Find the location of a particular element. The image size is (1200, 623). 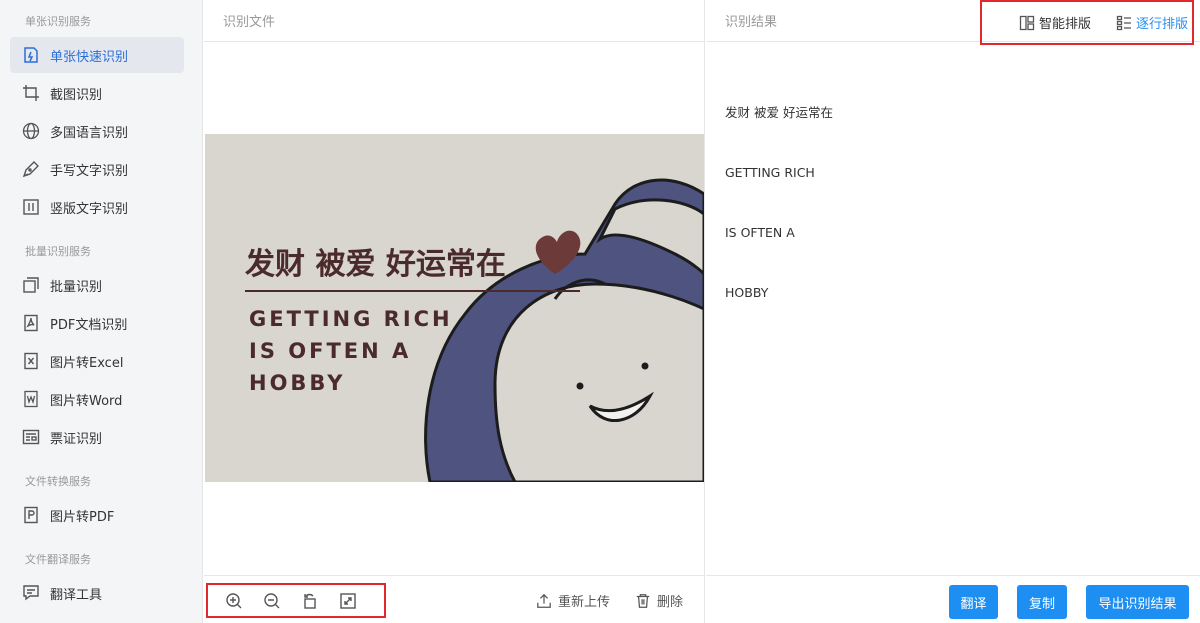

ticket-icon is located at coordinates (31, 437).